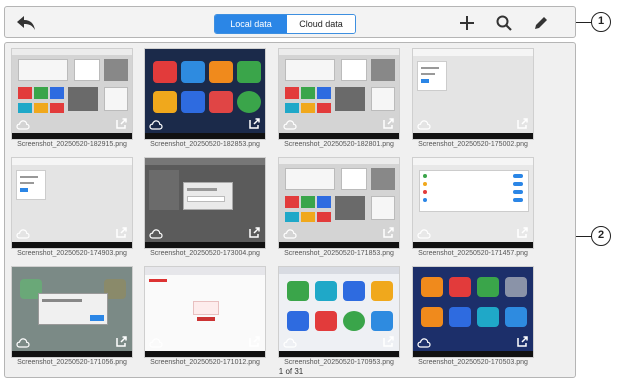 Image resolution: width=617 pixels, height=380 pixels. What do you see at coordinates (339, 253) in the screenshot?
I see `screenshot-filename: Screenshot_20250520-171853.png` at bounding box center [339, 253].